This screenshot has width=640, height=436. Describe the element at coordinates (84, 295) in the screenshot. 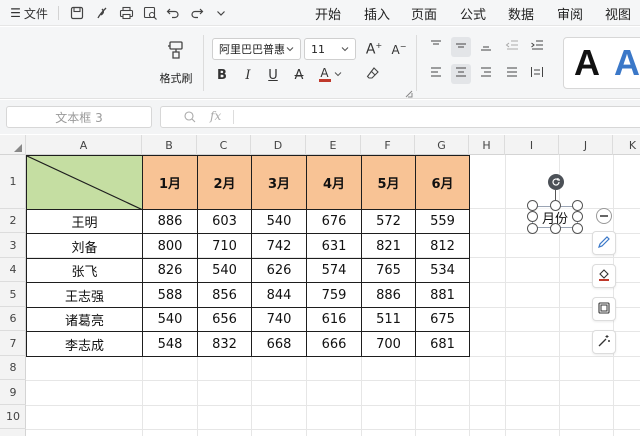

I see `name-cell: 王志强` at that location.